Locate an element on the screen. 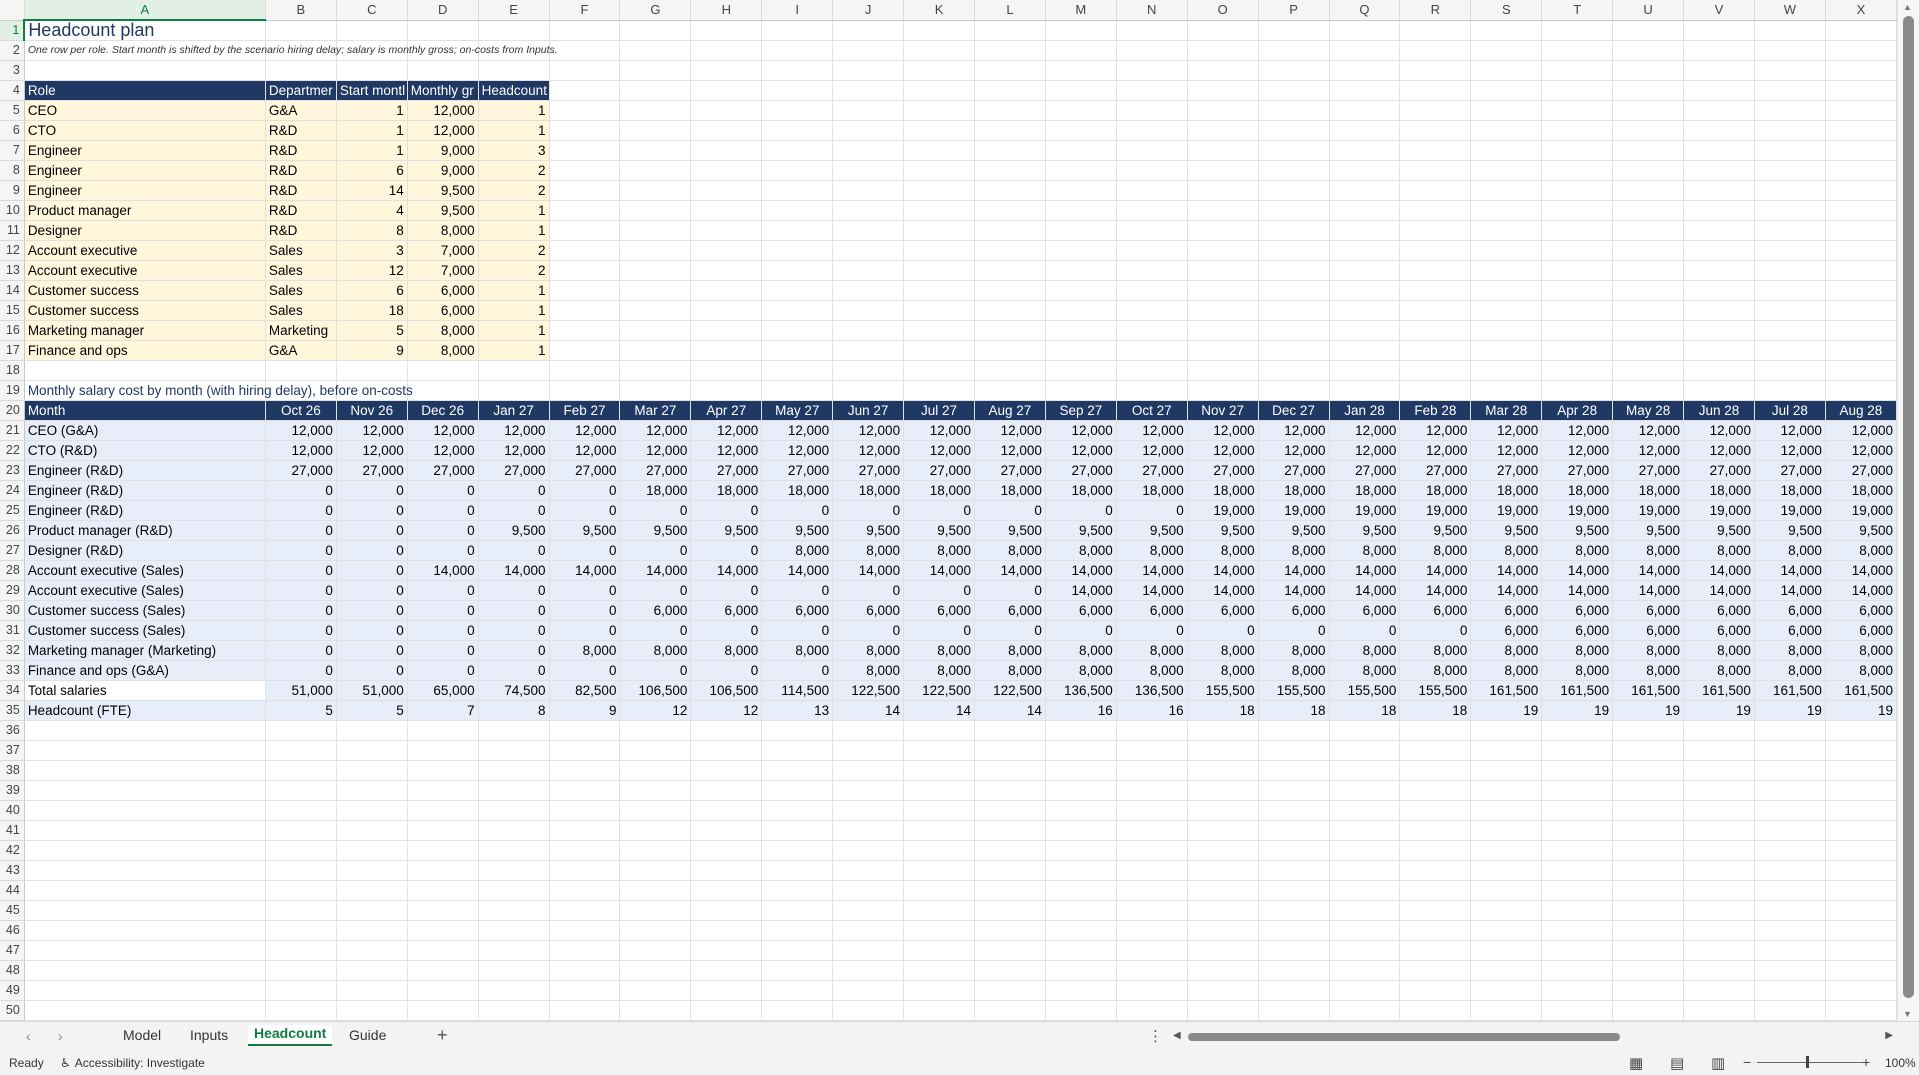  column-header-g: G is located at coordinates (655, 10).